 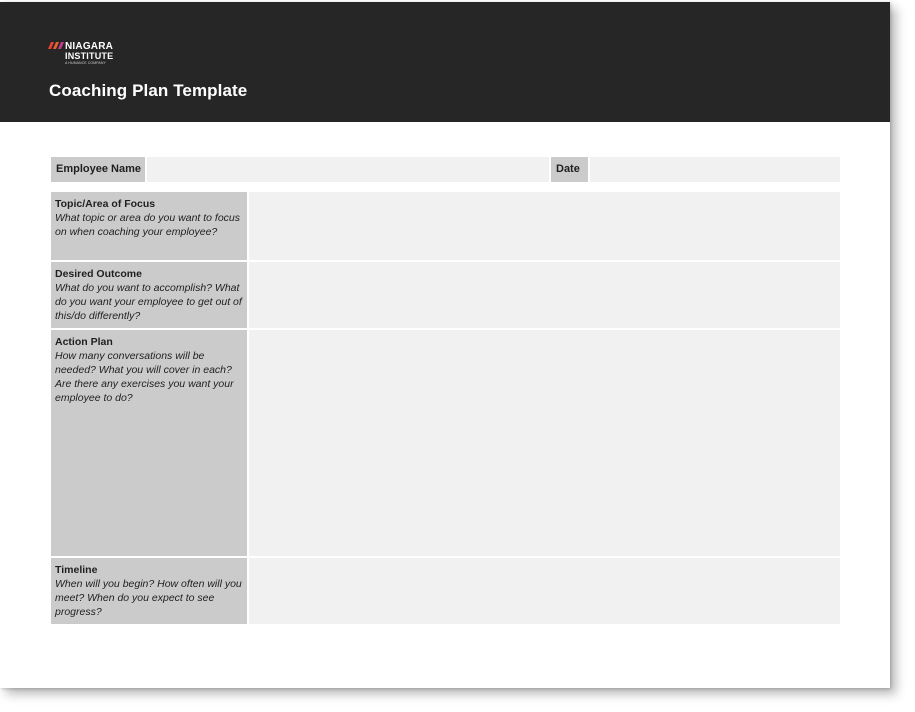 What do you see at coordinates (105, 204) in the screenshot?
I see `topic-focus-heading: Topic/Area of Focus` at bounding box center [105, 204].